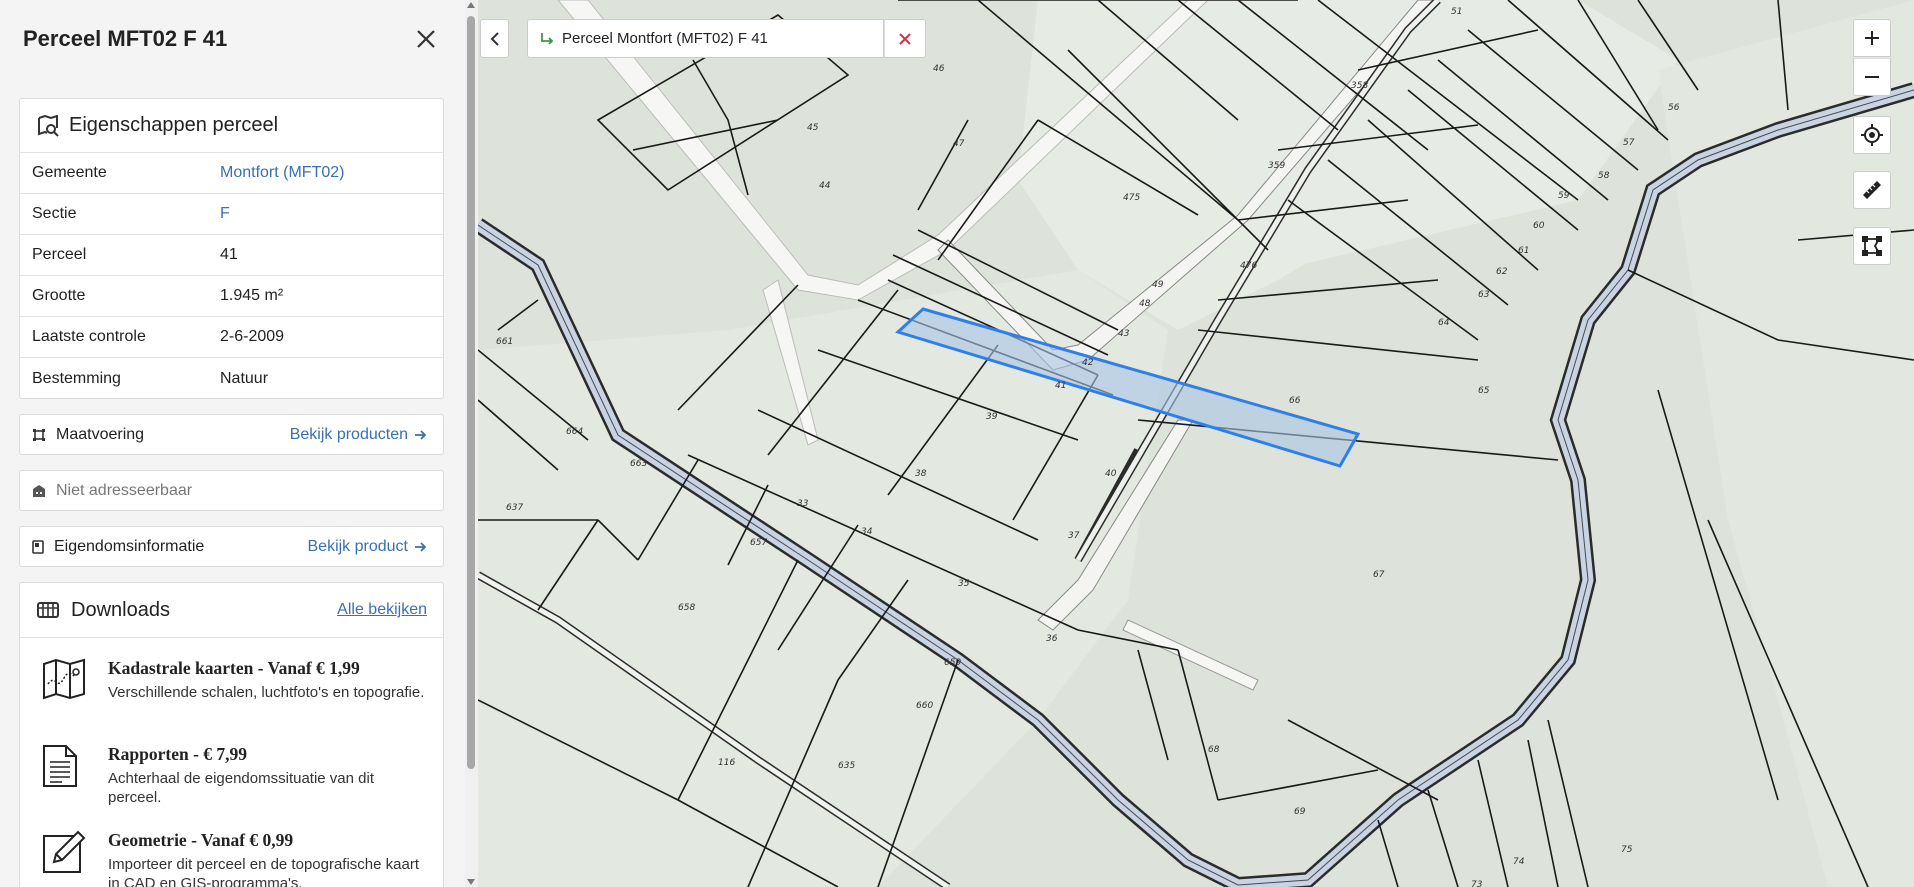 The image size is (1914, 887). What do you see at coordinates (1484, 295) in the screenshot?
I see `parcel-label: 63` at bounding box center [1484, 295].